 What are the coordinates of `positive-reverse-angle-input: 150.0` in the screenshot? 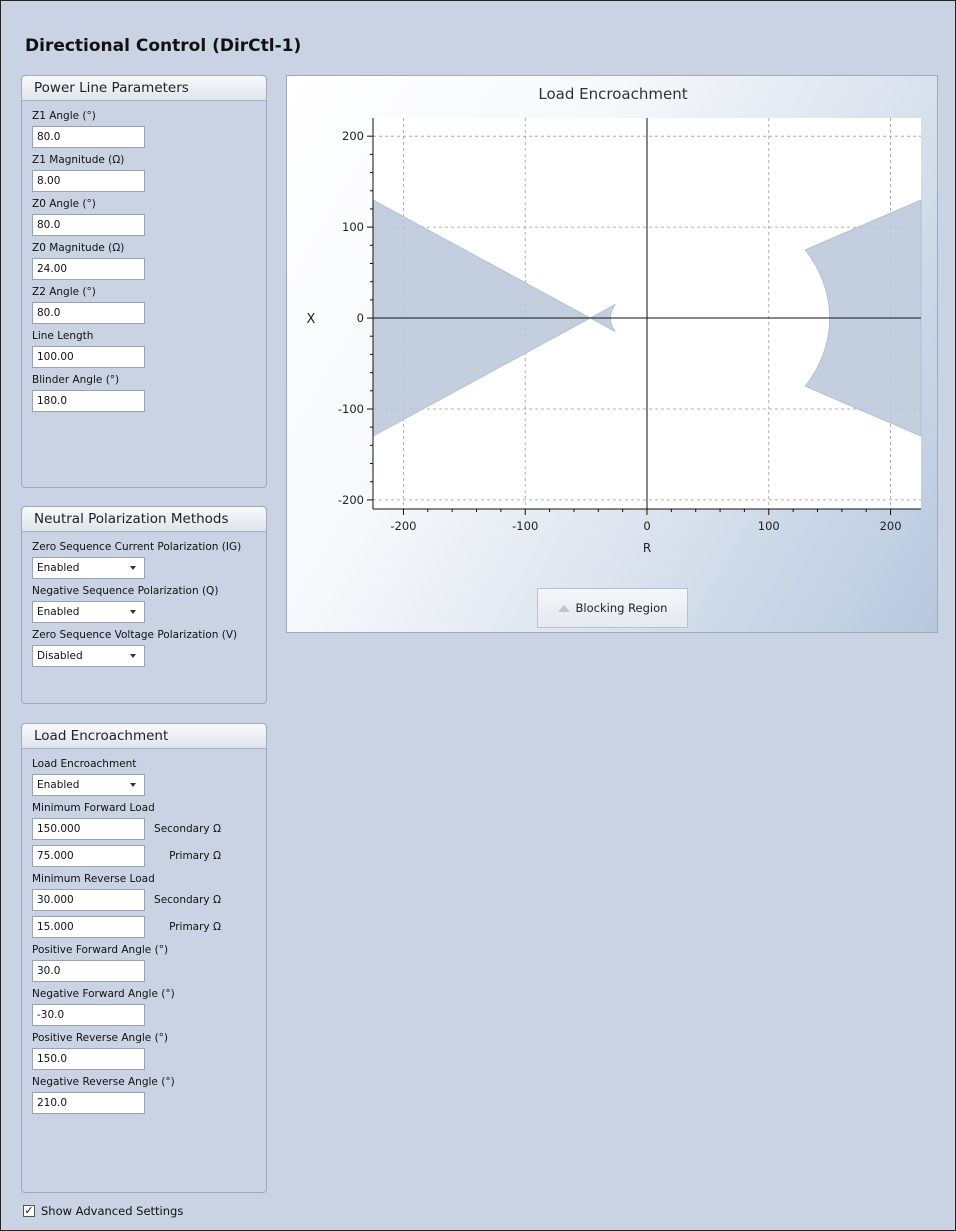 It's located at (88, 1059).